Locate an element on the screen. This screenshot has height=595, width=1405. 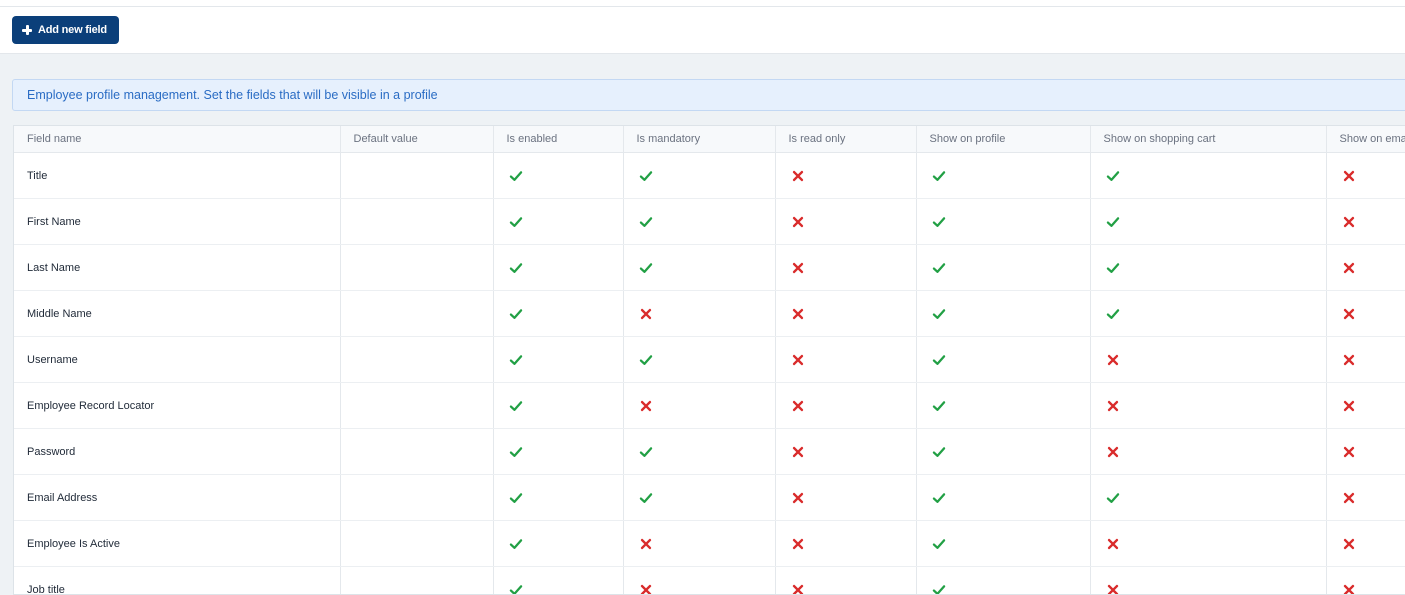
column-header: Field name is located at coordinates (177, 139).